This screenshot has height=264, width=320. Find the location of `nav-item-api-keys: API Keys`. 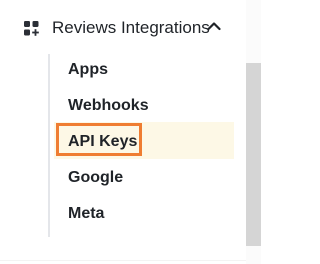

nav-item-api-keys: API Keys is located at coordinates (102, 142).